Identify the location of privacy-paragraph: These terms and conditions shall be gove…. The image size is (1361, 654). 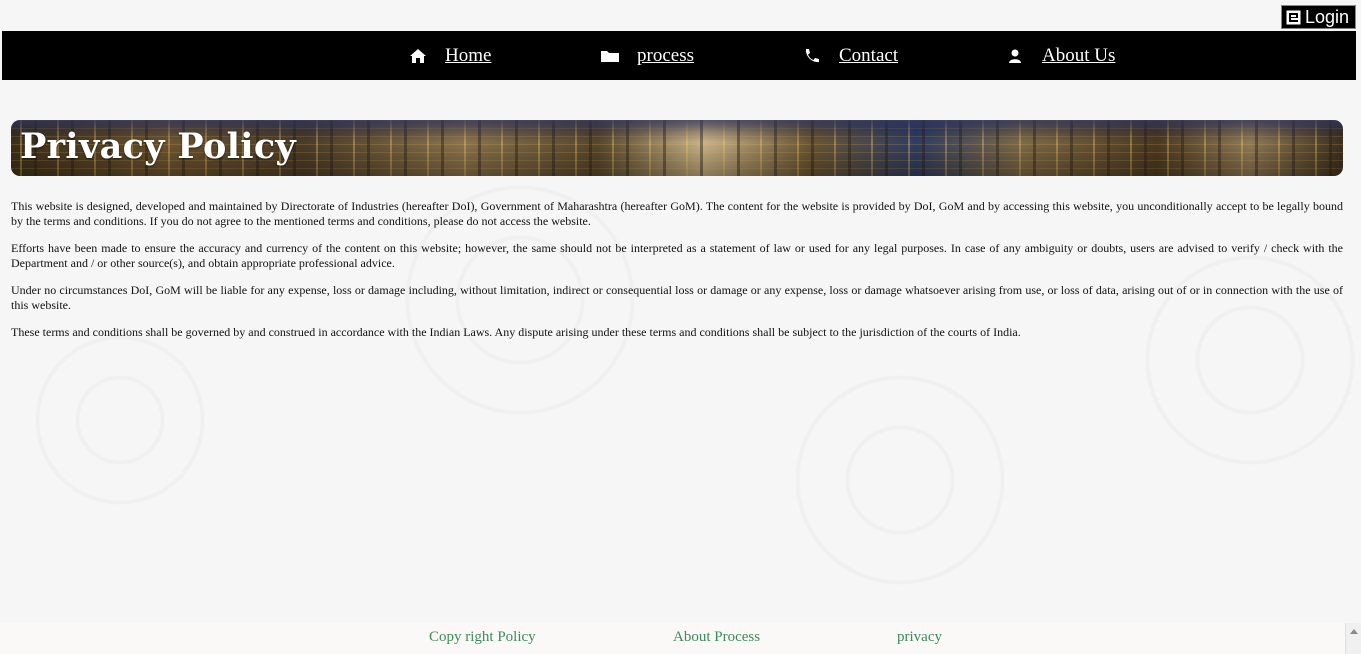
(516, 332).